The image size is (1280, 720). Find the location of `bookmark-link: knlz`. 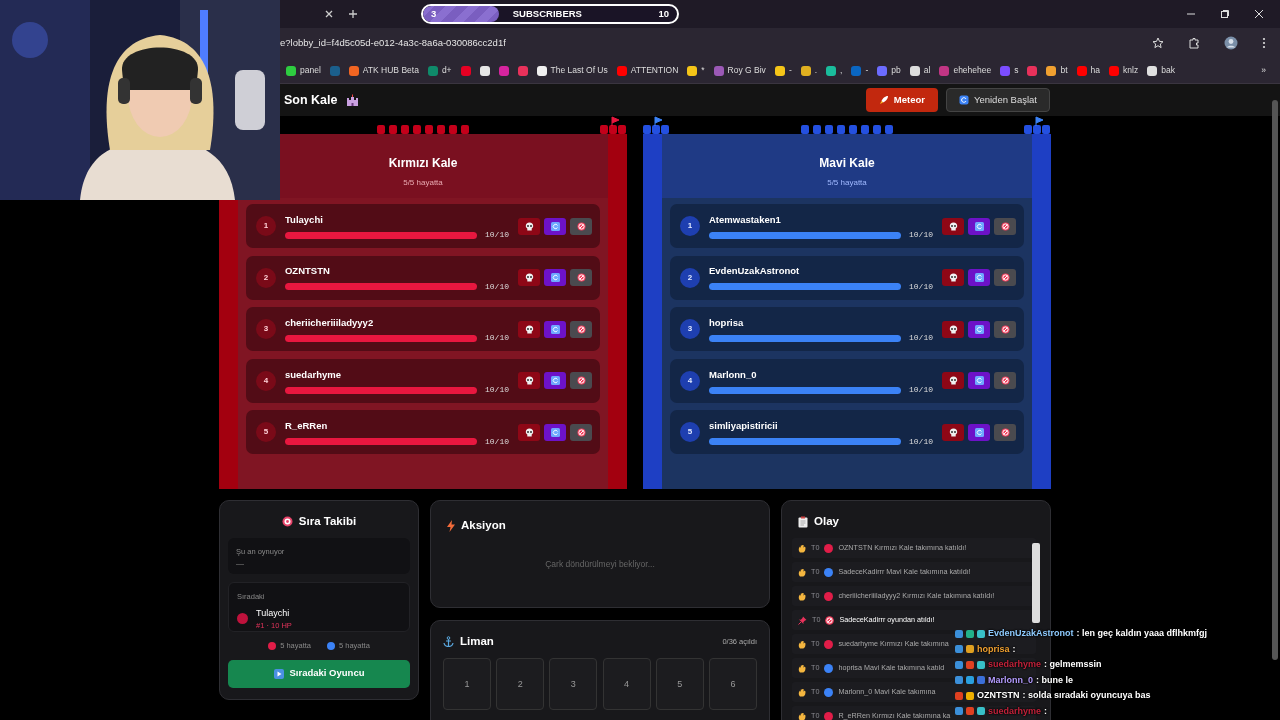

bookmark-link: knlz is located at coordinates (1131, 70).